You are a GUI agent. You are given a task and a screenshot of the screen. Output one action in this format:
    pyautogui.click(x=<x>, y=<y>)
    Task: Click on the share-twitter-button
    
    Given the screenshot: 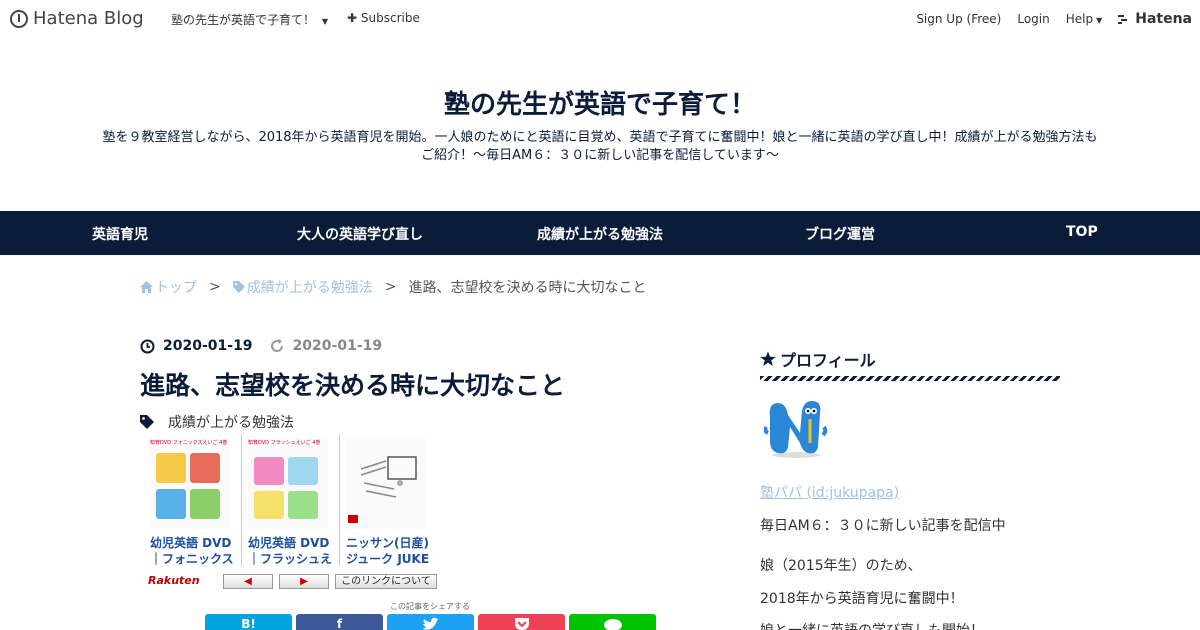 What is the action you would take?
    pyautogui.click(x=430, y=622)
    